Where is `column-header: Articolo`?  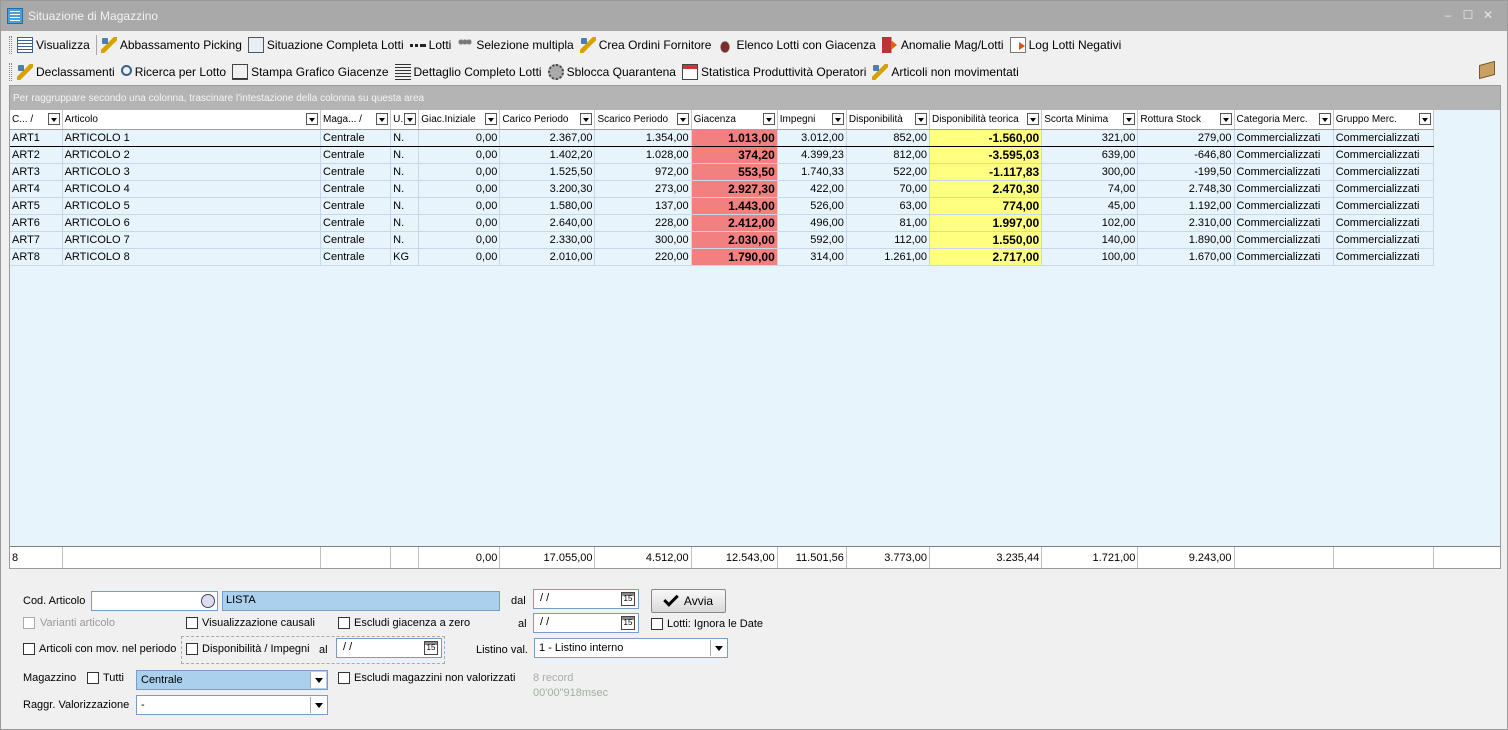 column-header: Articolo is located at coordinates (192, 120).